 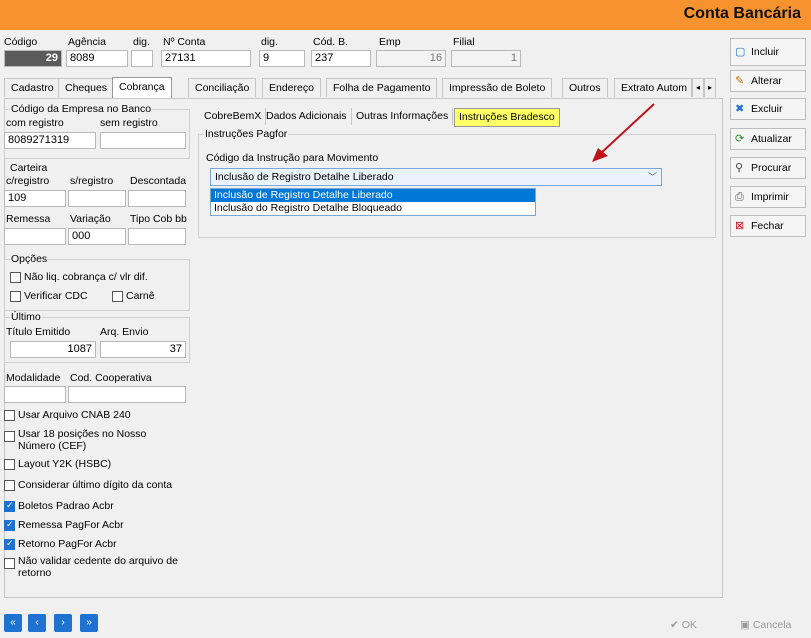 What do you see at coordinates (35, 198) in the screenshot?
I see `c-registro-field: 109` at bounding box center [35, 198].